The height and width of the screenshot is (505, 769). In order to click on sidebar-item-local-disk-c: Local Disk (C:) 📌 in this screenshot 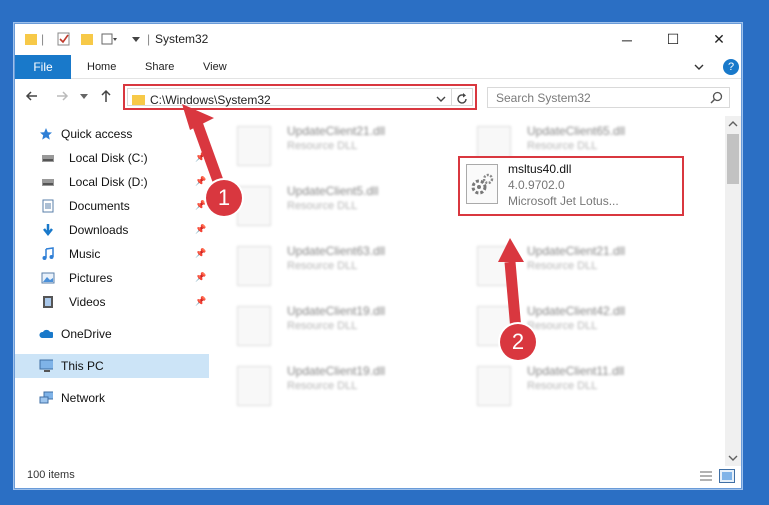, I will do `click(112, 158)`.